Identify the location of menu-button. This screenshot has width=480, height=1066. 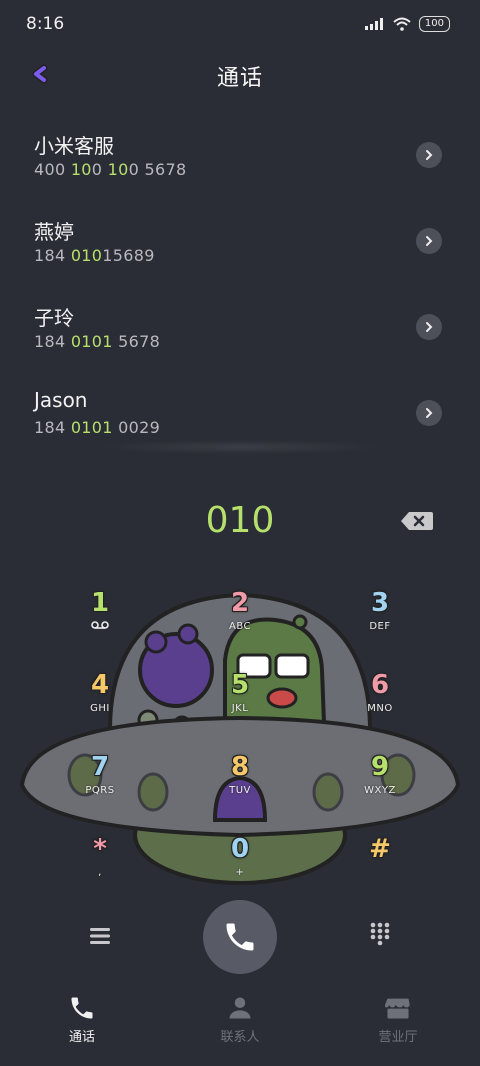
(100, 936).